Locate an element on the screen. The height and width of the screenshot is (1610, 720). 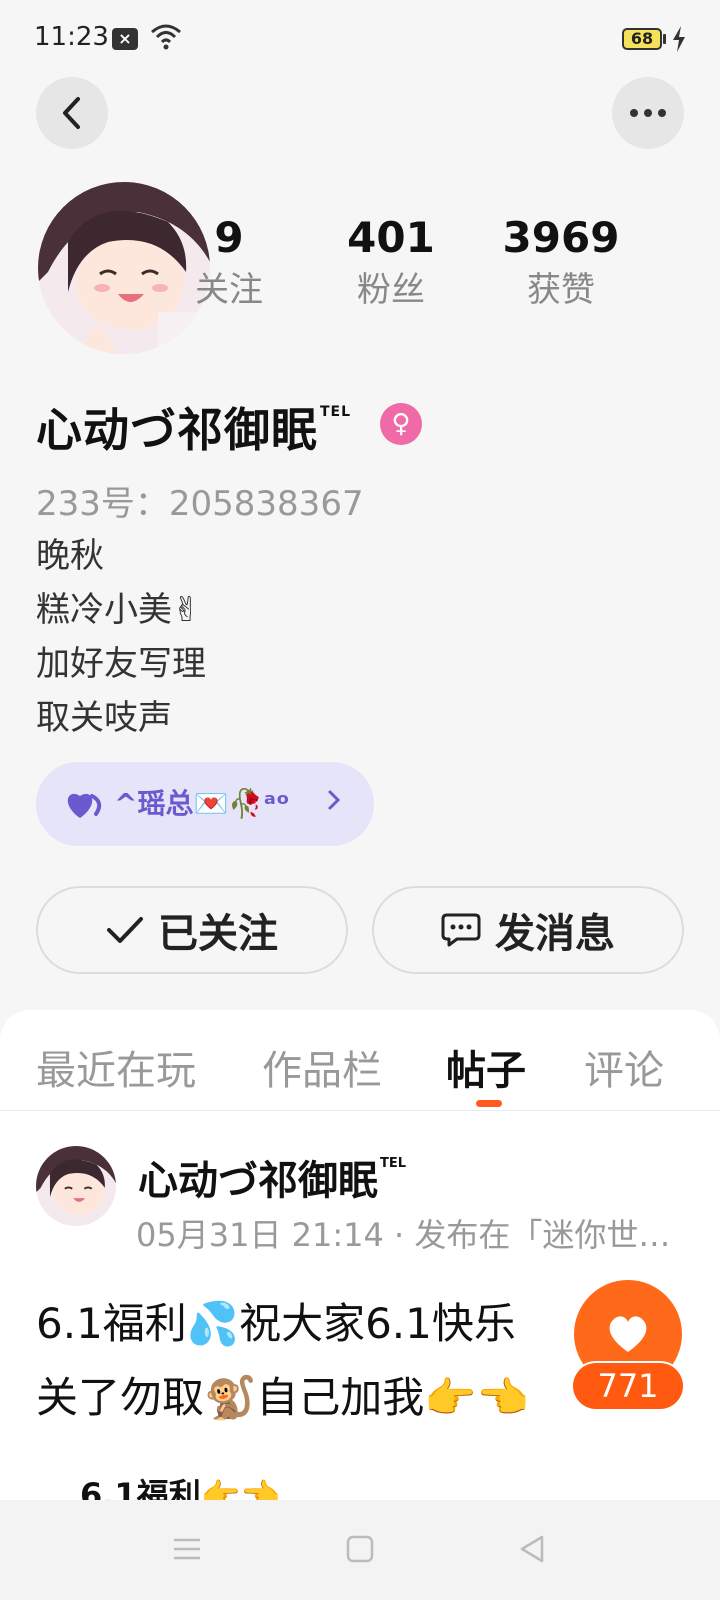
stat-likes-label: 获赞 is located at coordinates (561, 290).